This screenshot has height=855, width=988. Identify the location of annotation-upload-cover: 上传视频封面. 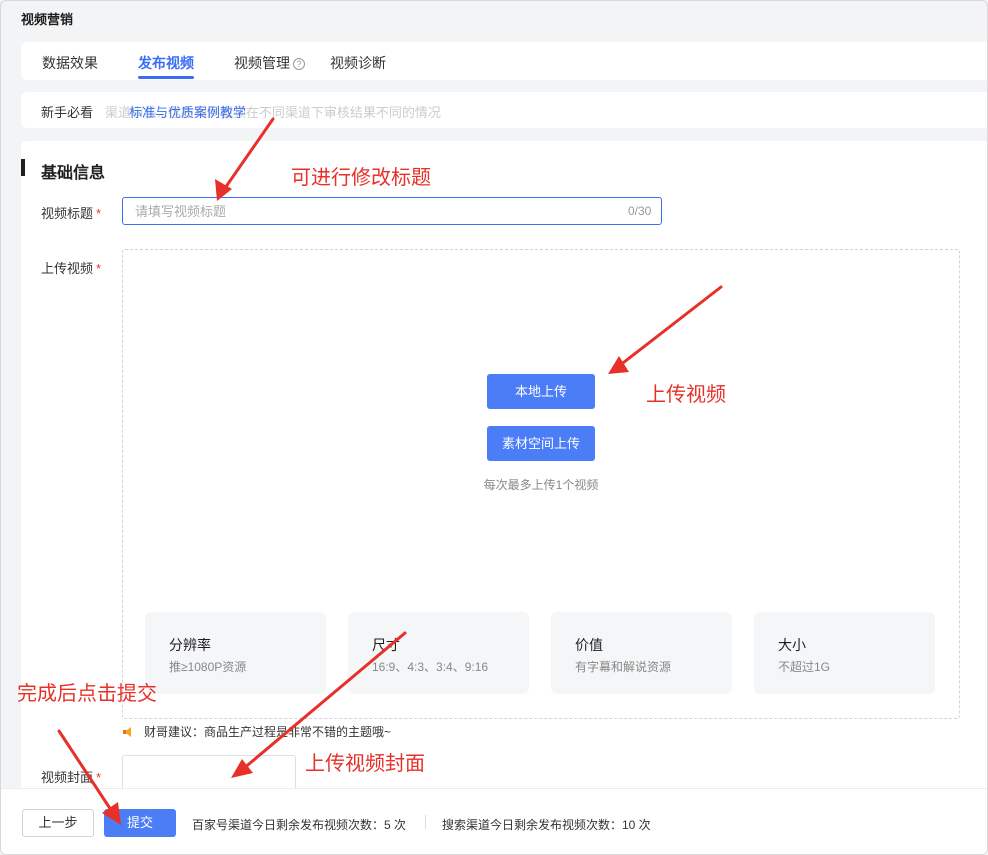
(365, 764).